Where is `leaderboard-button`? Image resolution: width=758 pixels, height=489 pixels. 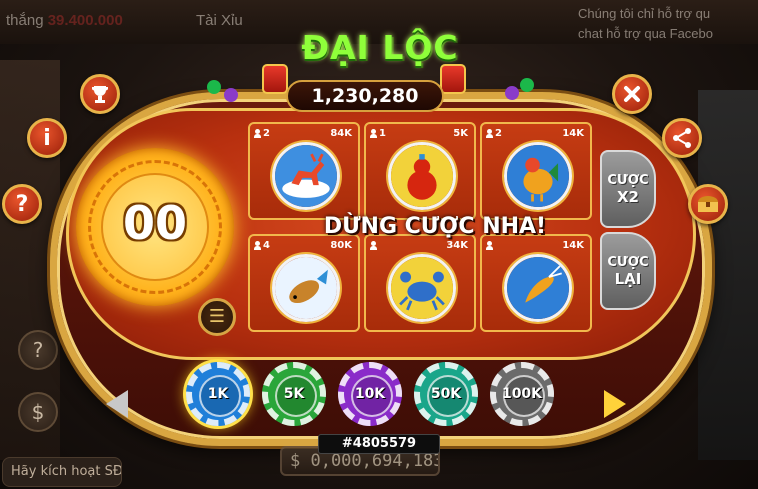
leaderboard-button is located at coordinates (100, 94).